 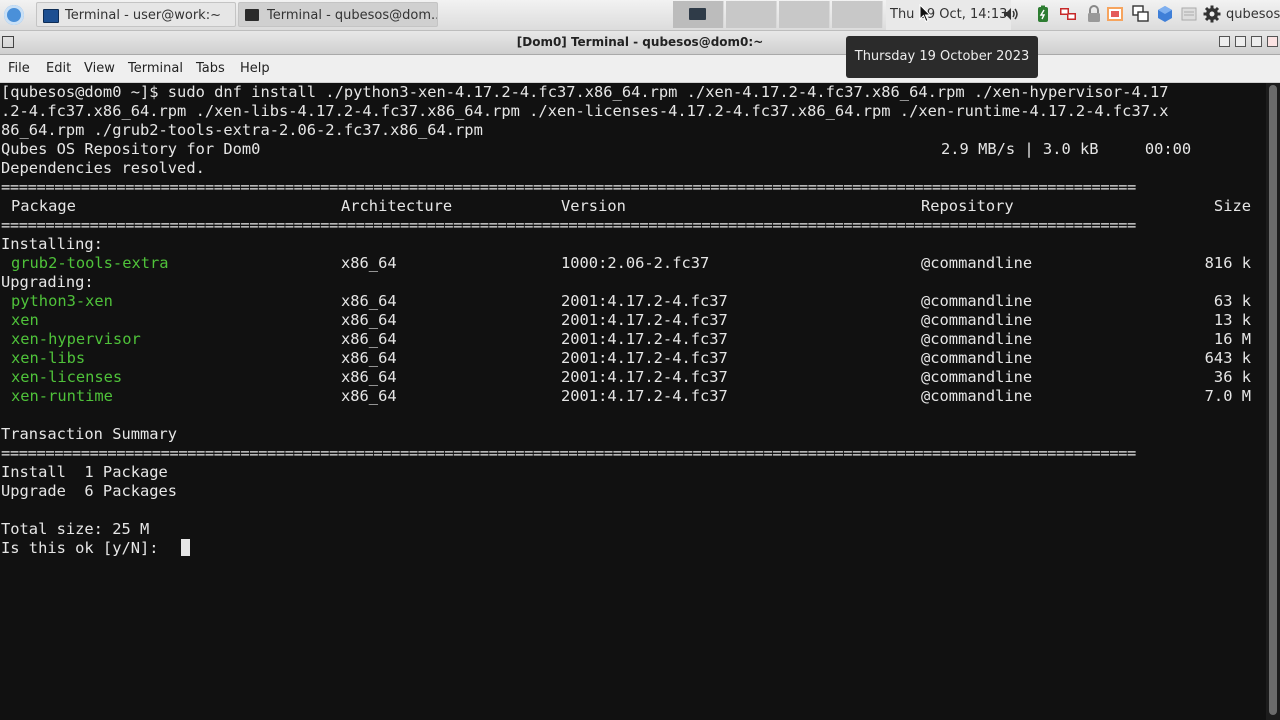 I want to click on summary-label: Transaction Summary, so click(x=89, y=434).